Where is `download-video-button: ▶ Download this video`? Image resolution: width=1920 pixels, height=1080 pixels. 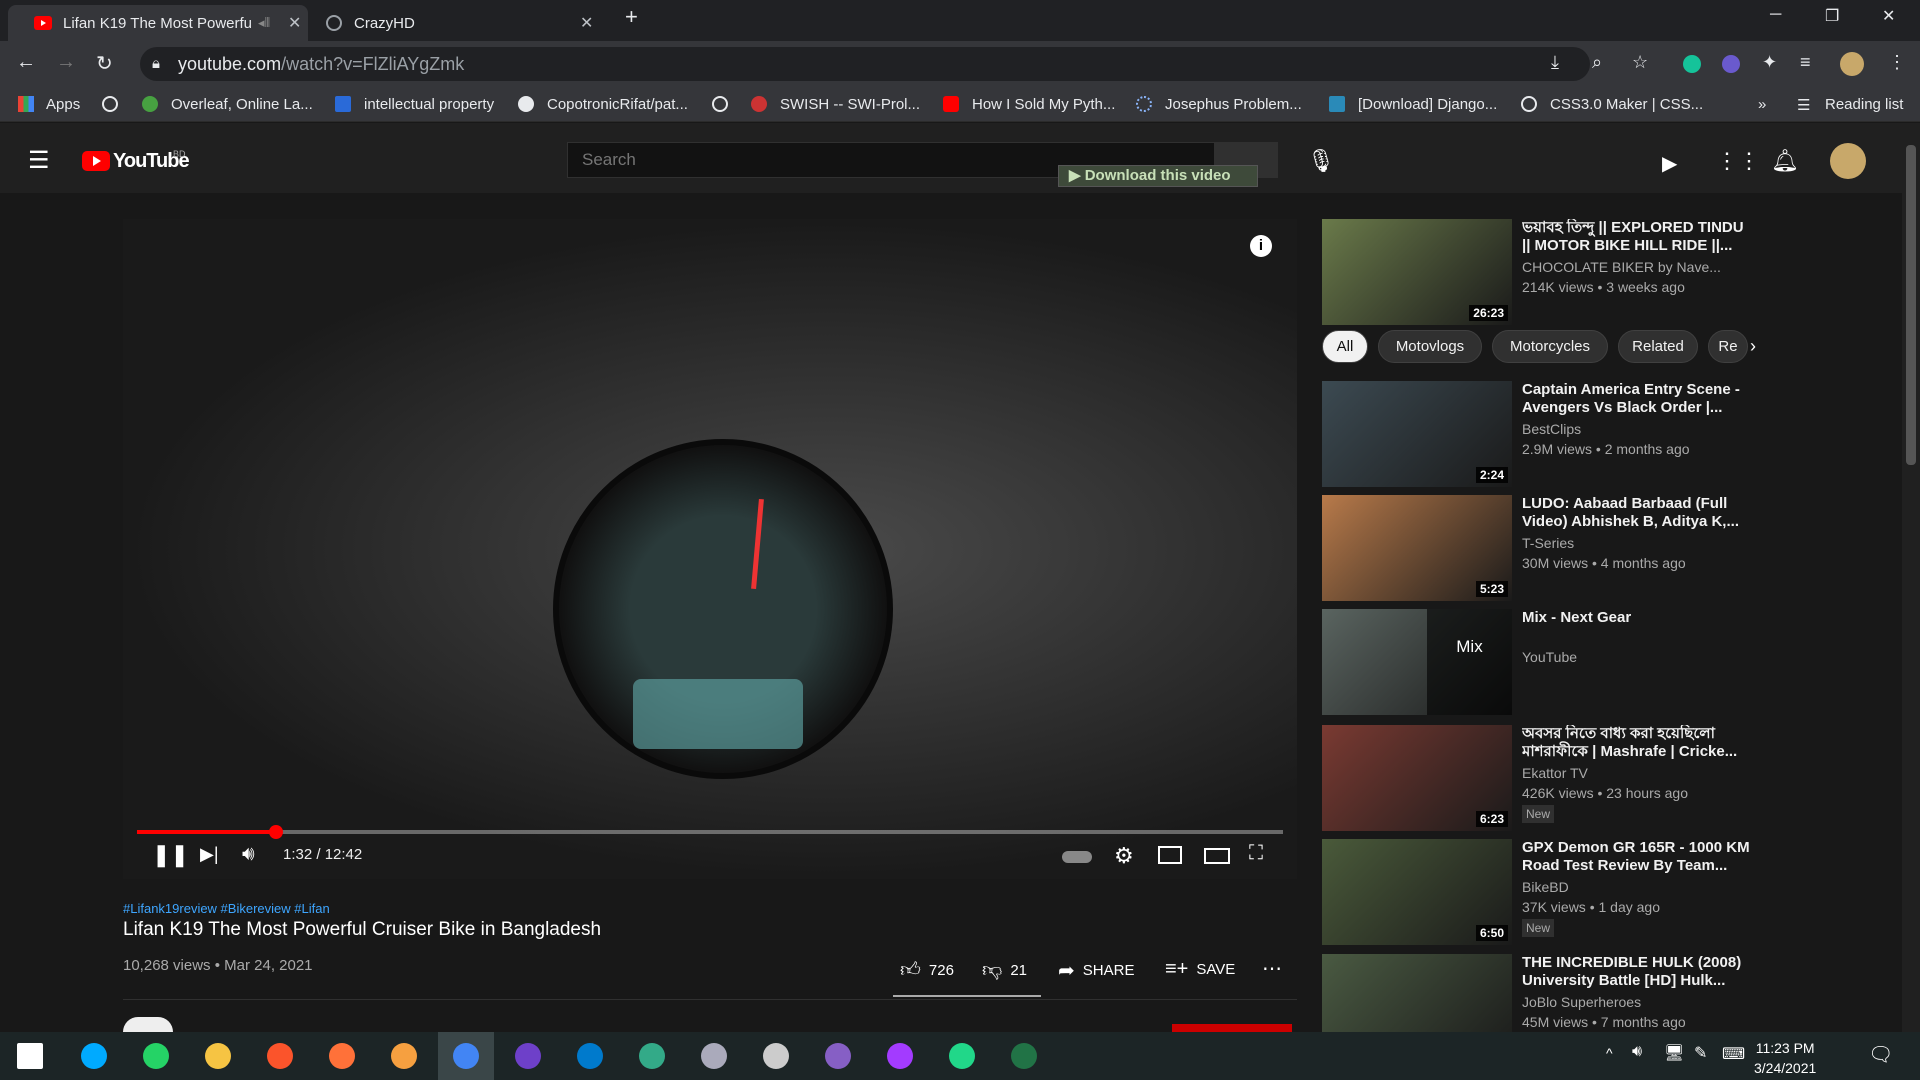 download-video-button: ▶ Download this video is located at coordinates (1158, 176).